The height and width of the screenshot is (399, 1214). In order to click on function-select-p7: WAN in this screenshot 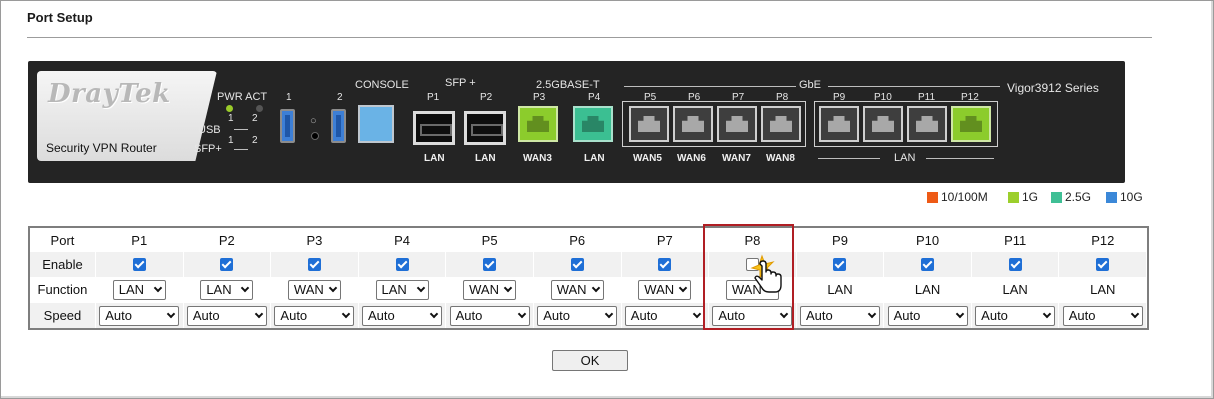, I will do `click(665, 289)`.